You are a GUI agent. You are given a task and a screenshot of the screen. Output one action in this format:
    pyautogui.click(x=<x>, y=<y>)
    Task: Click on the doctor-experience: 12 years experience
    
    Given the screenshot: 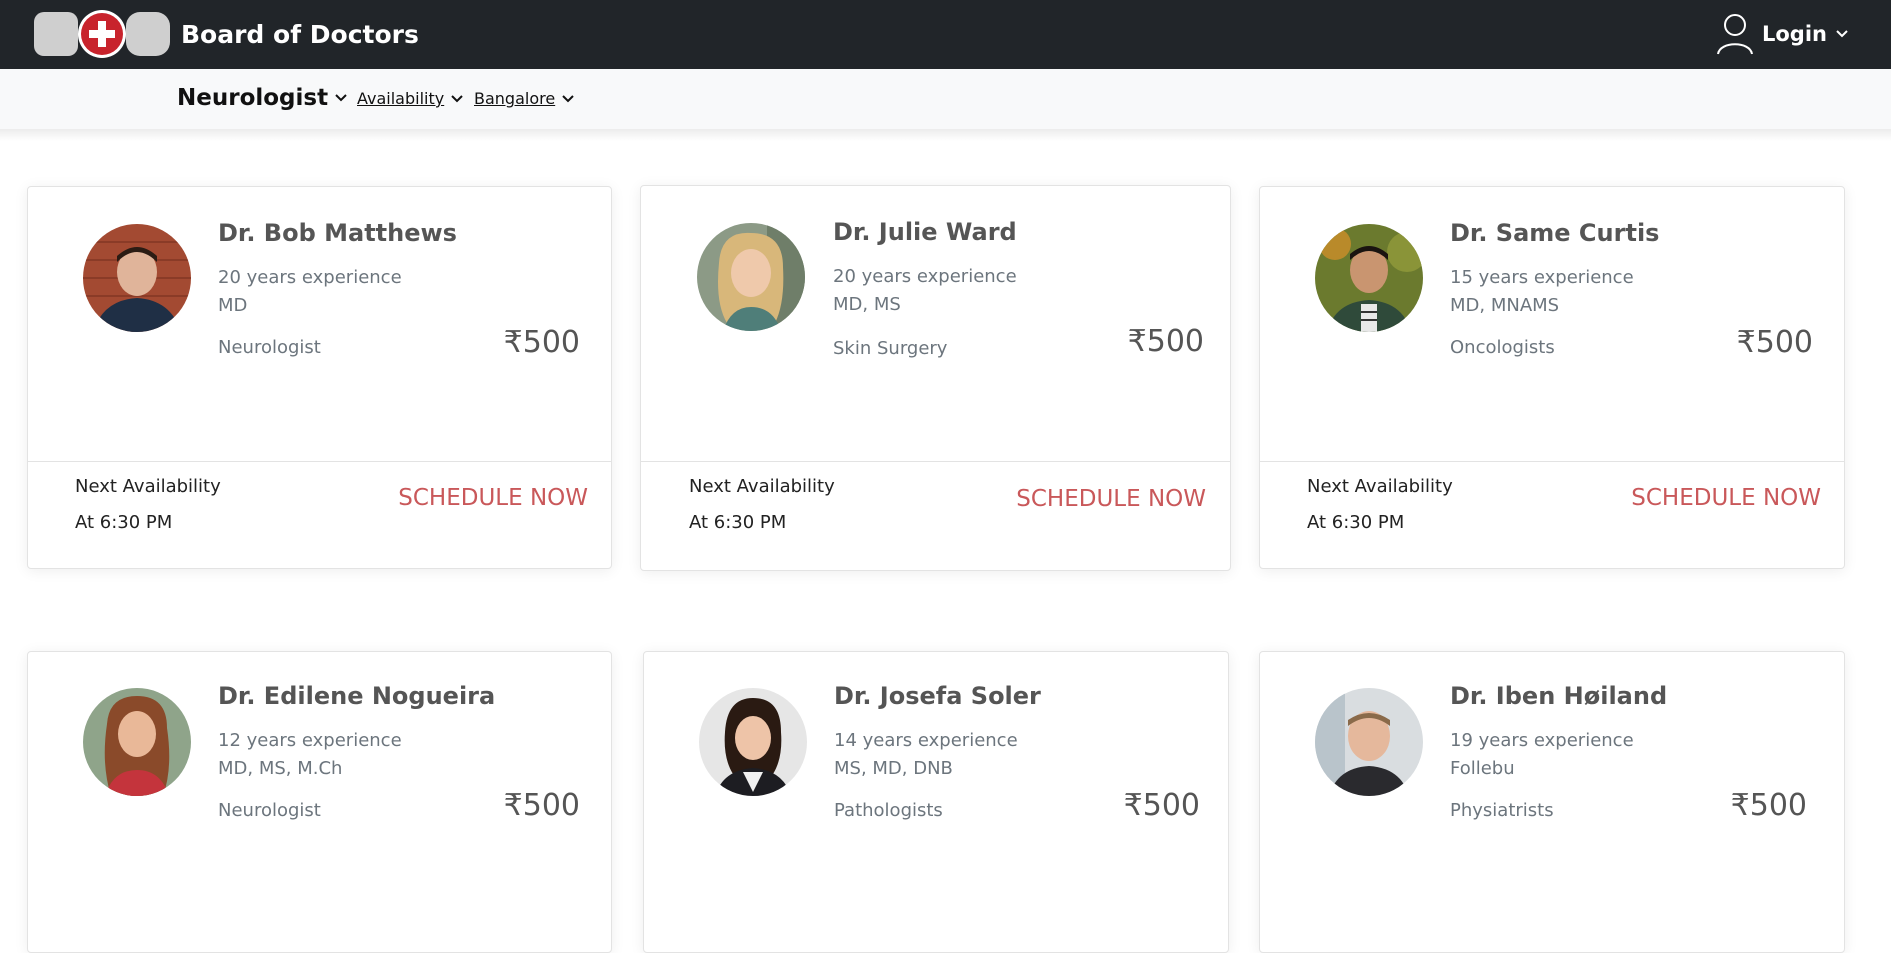 What is the action you would take?
    pyautogui.click(x=310, y=740)
    